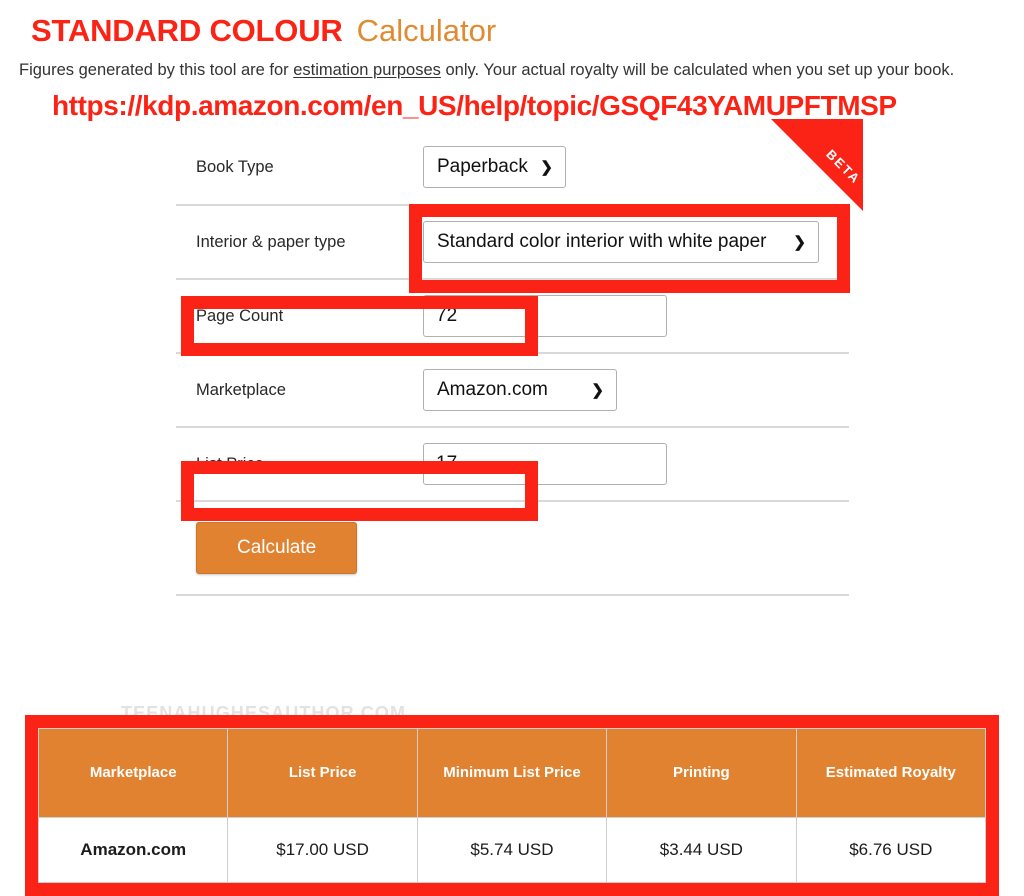 The width and height of the screenshot is (1024, 896). What do you see at coordinates (240, 315) in the screenshot?
I see `label-page-count: Page Count` at bounding box center [240, 315].